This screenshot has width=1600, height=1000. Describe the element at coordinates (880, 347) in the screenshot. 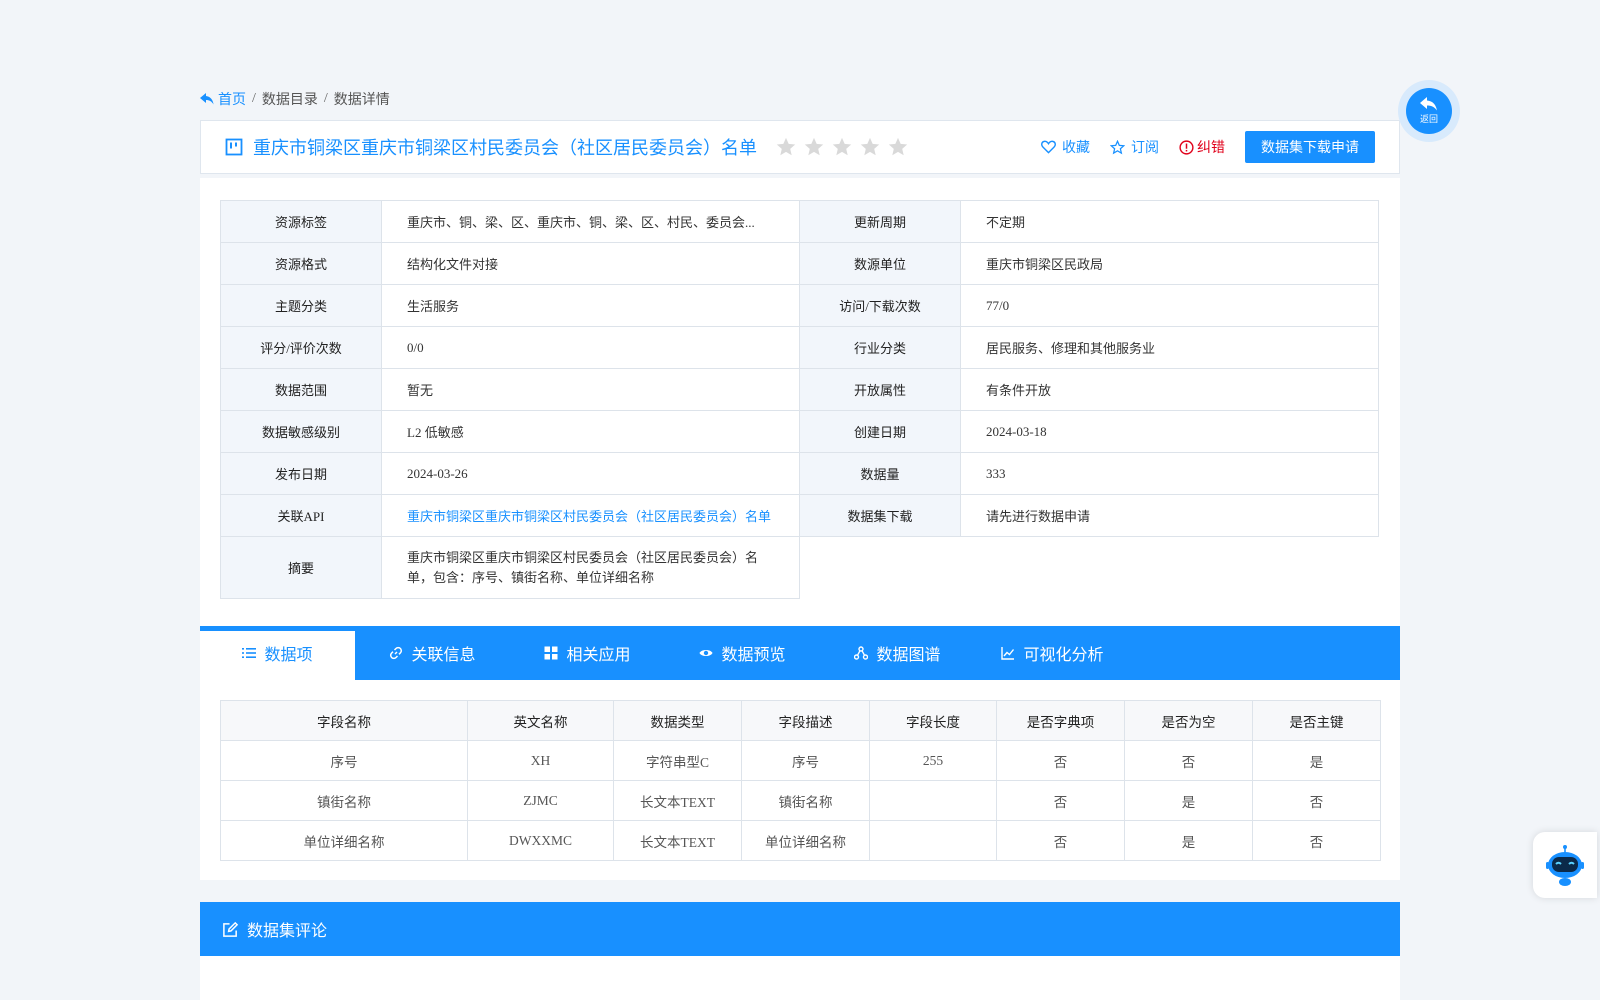

I see `info-key: 行业分类` at that location.